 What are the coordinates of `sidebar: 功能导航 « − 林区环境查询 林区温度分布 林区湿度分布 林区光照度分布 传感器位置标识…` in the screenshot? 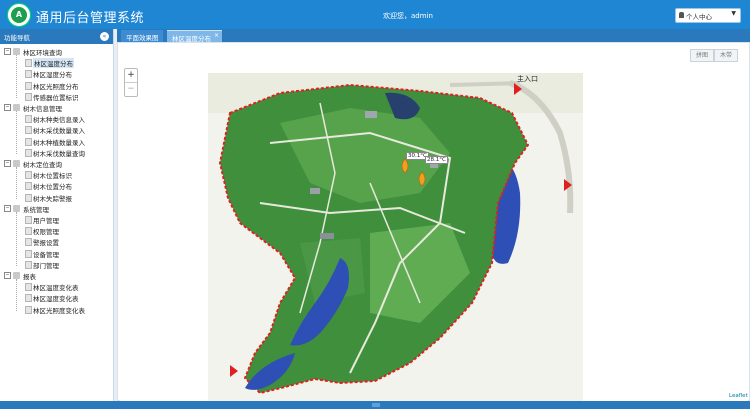 It's located at (57, 219).